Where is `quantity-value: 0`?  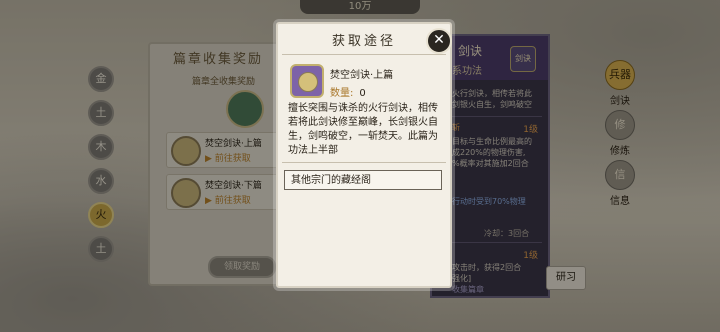
quantity-value: 0 is located at coordinates (362, 93).